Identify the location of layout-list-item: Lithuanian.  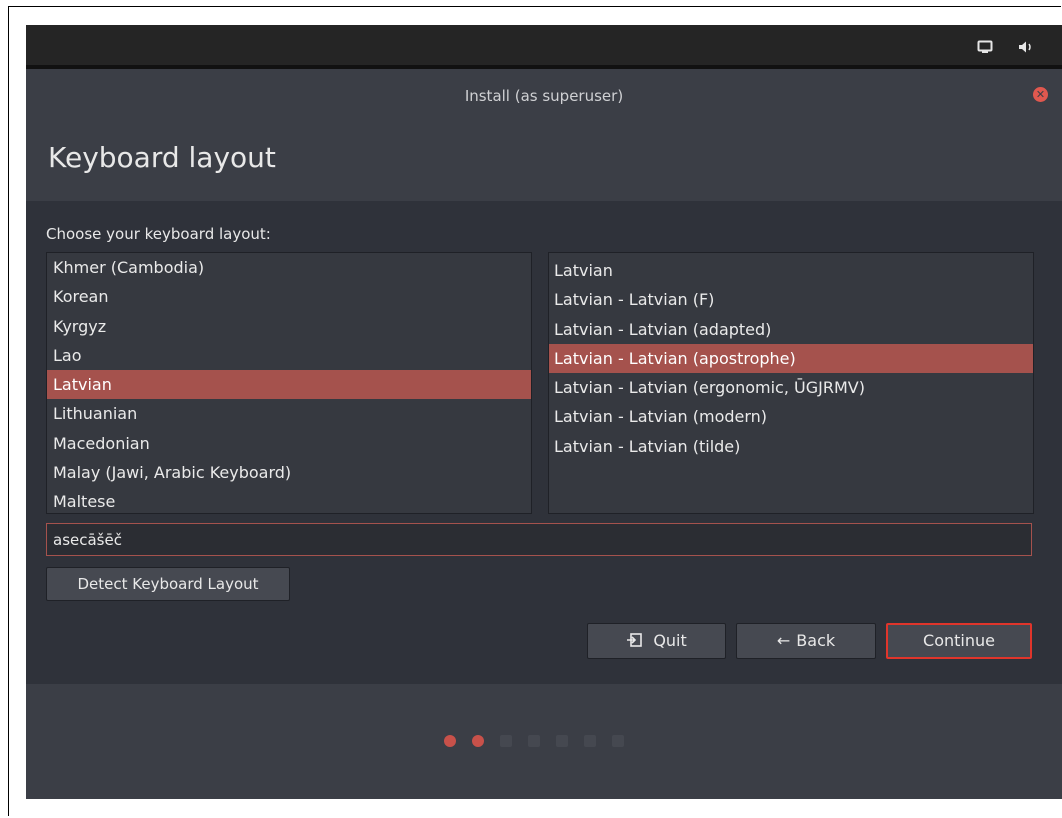
(289, 413).